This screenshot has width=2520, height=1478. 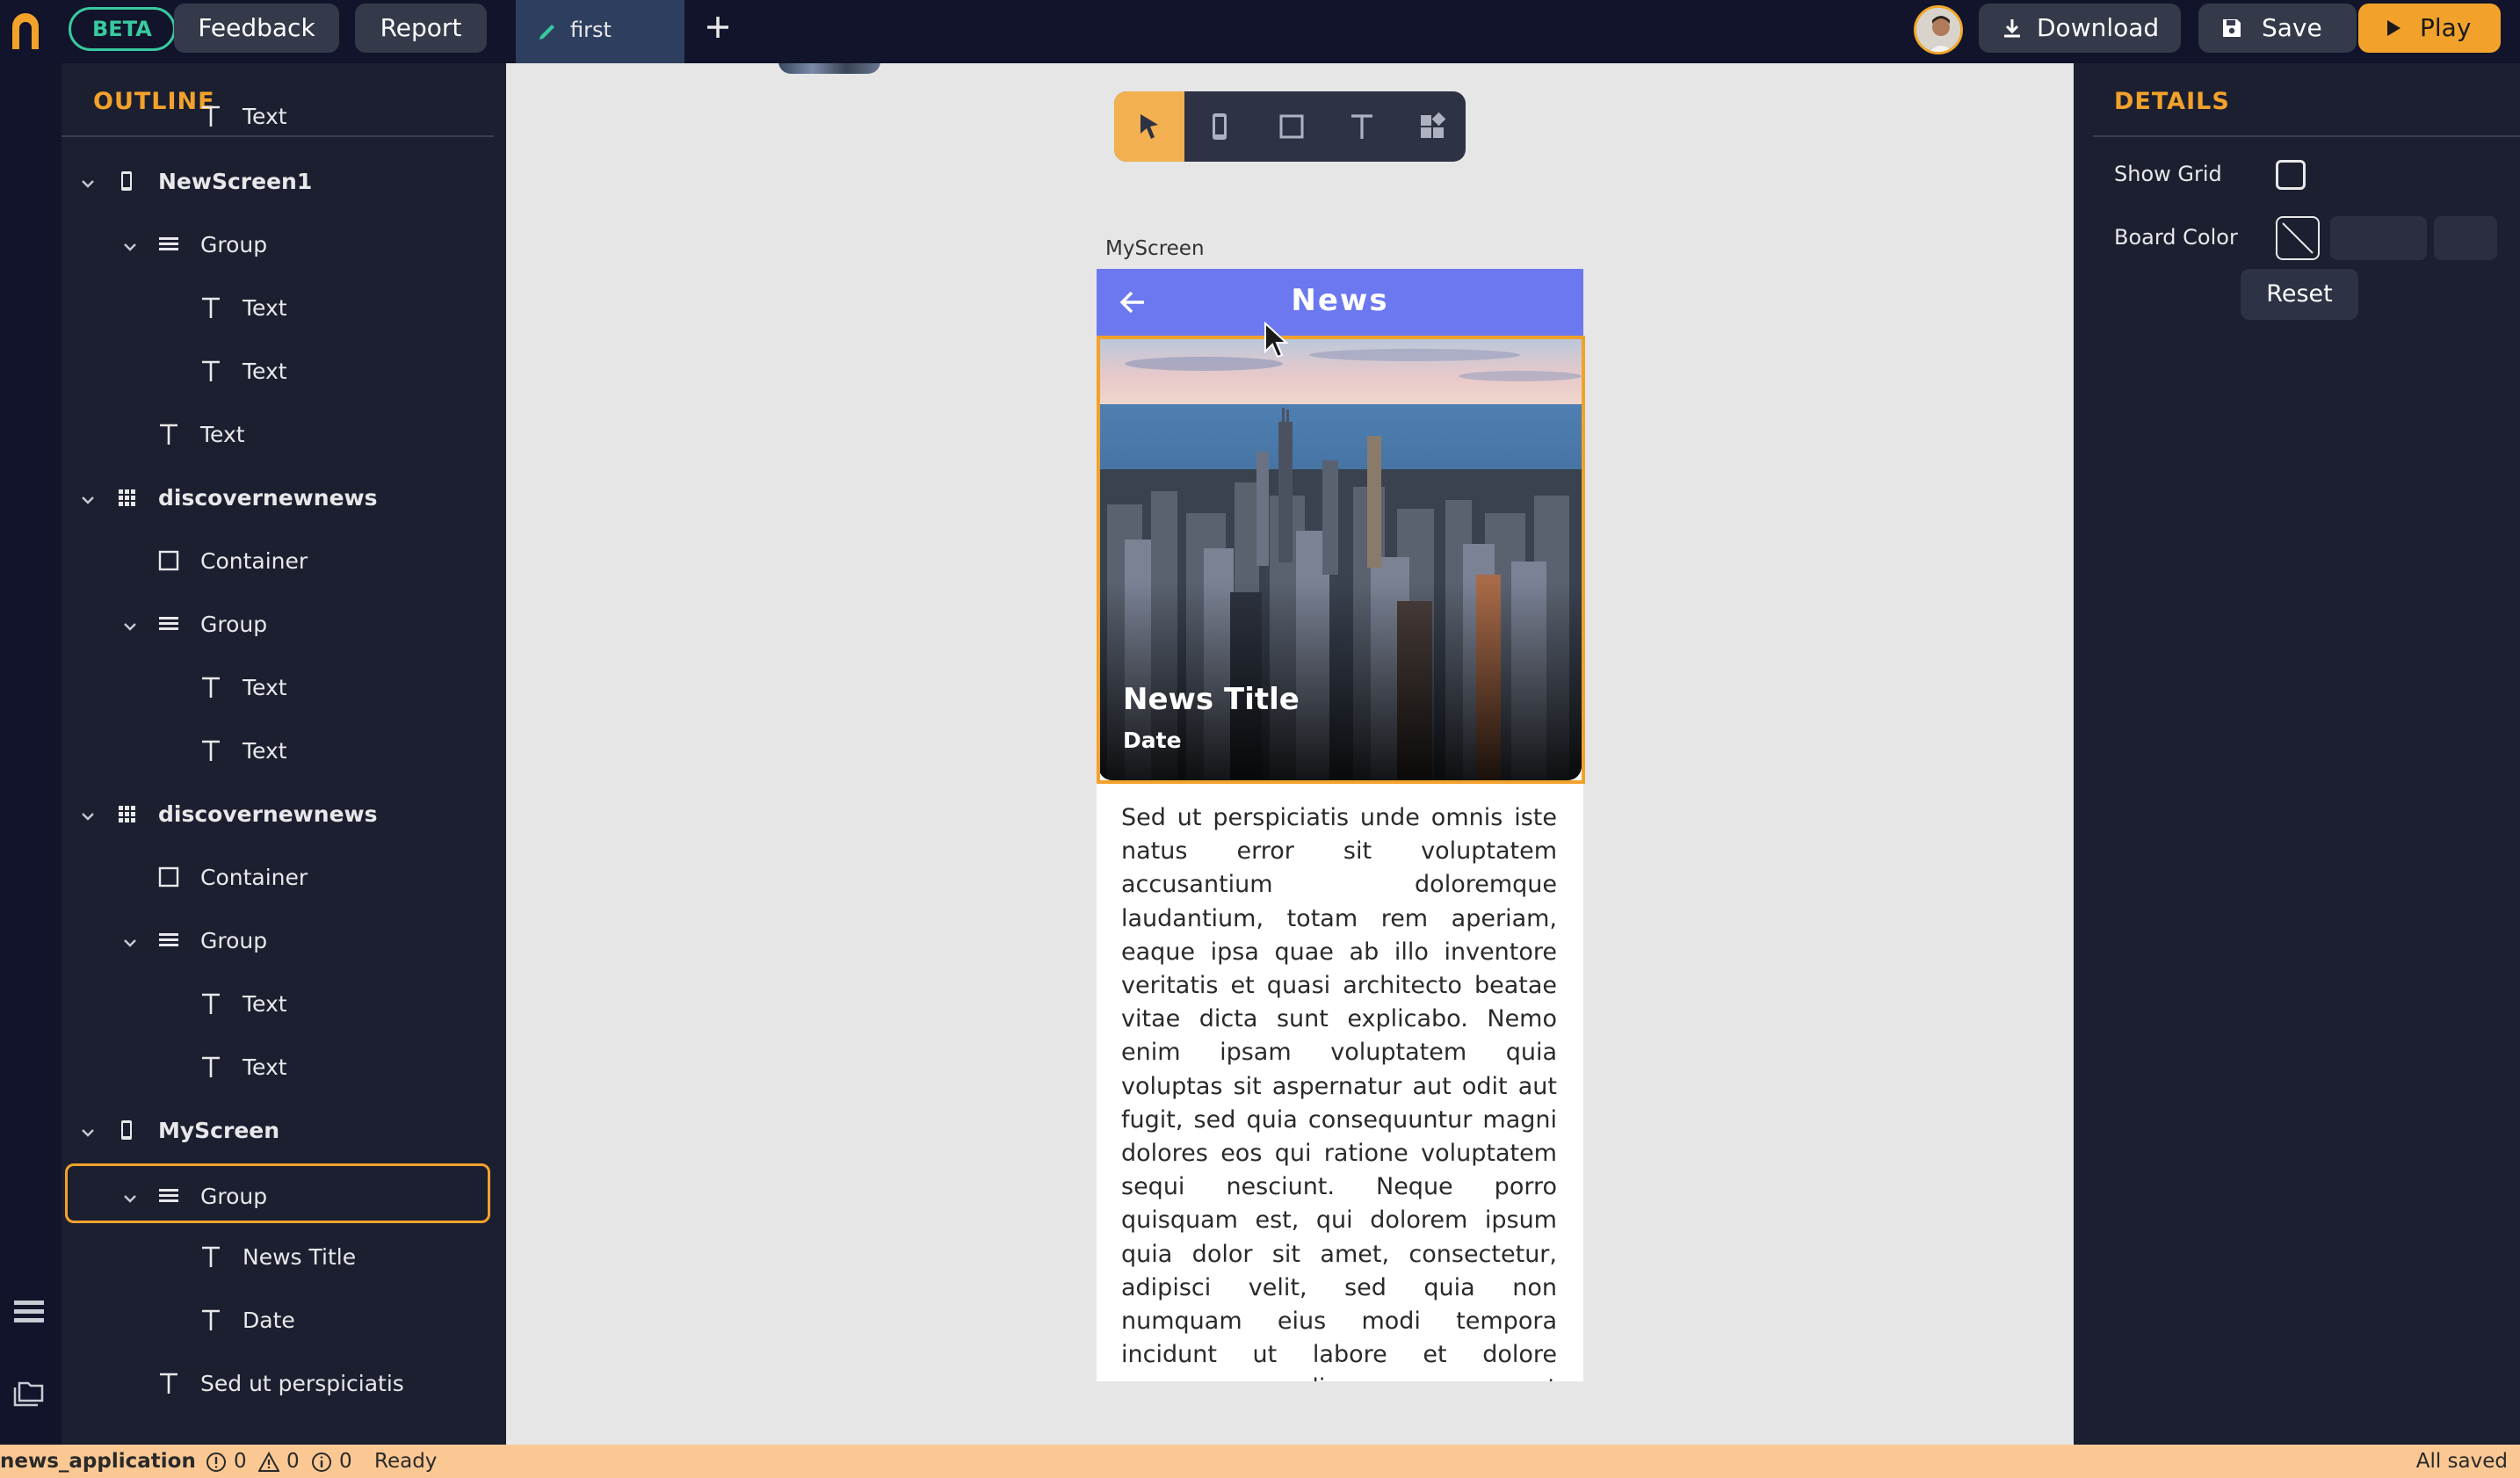 I want to click on board-color-alpha-input, so click(x=2465, y=238).